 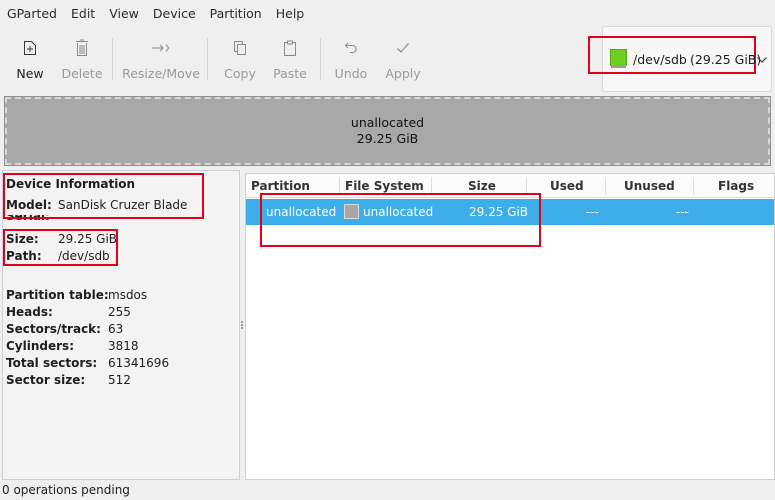 I want to click on device-size: (29.25 GiB), so click(x=726, y=59).